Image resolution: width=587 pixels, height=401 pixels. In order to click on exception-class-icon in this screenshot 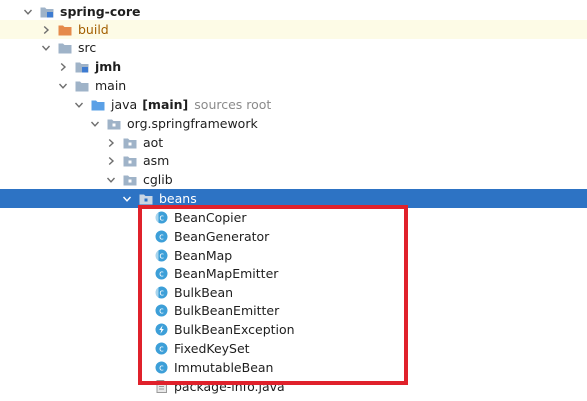, I will do `click(161, 329)`.